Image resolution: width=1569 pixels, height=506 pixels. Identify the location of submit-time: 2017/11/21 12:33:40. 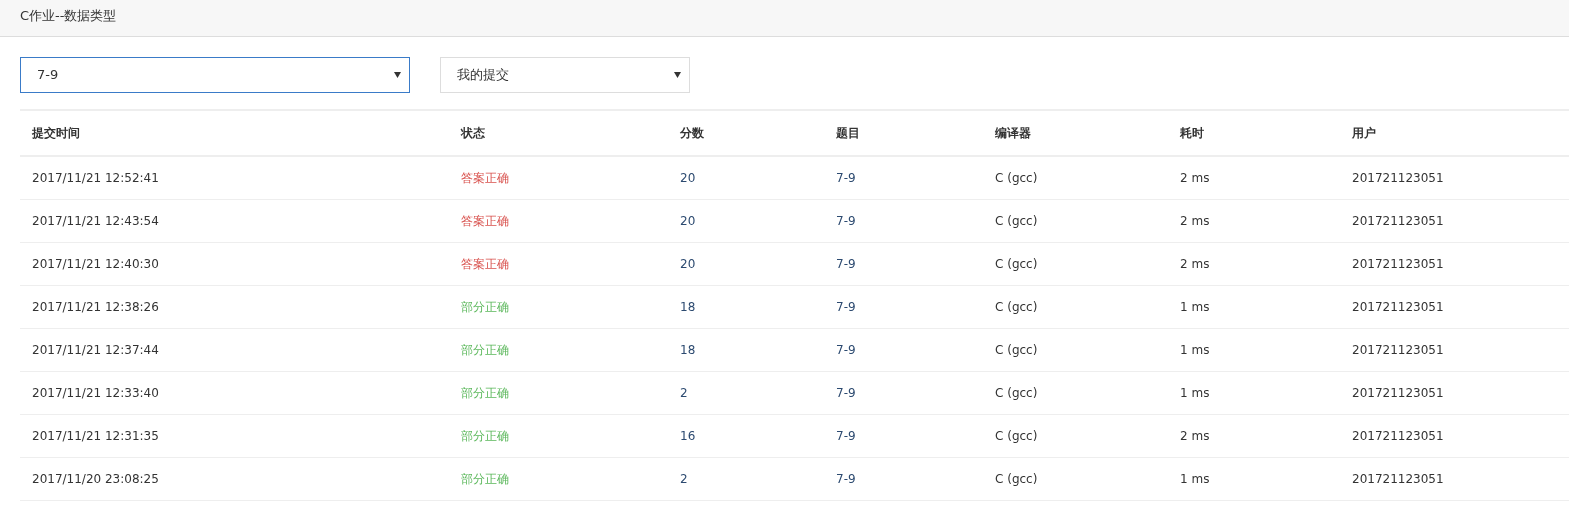
(95, 392).